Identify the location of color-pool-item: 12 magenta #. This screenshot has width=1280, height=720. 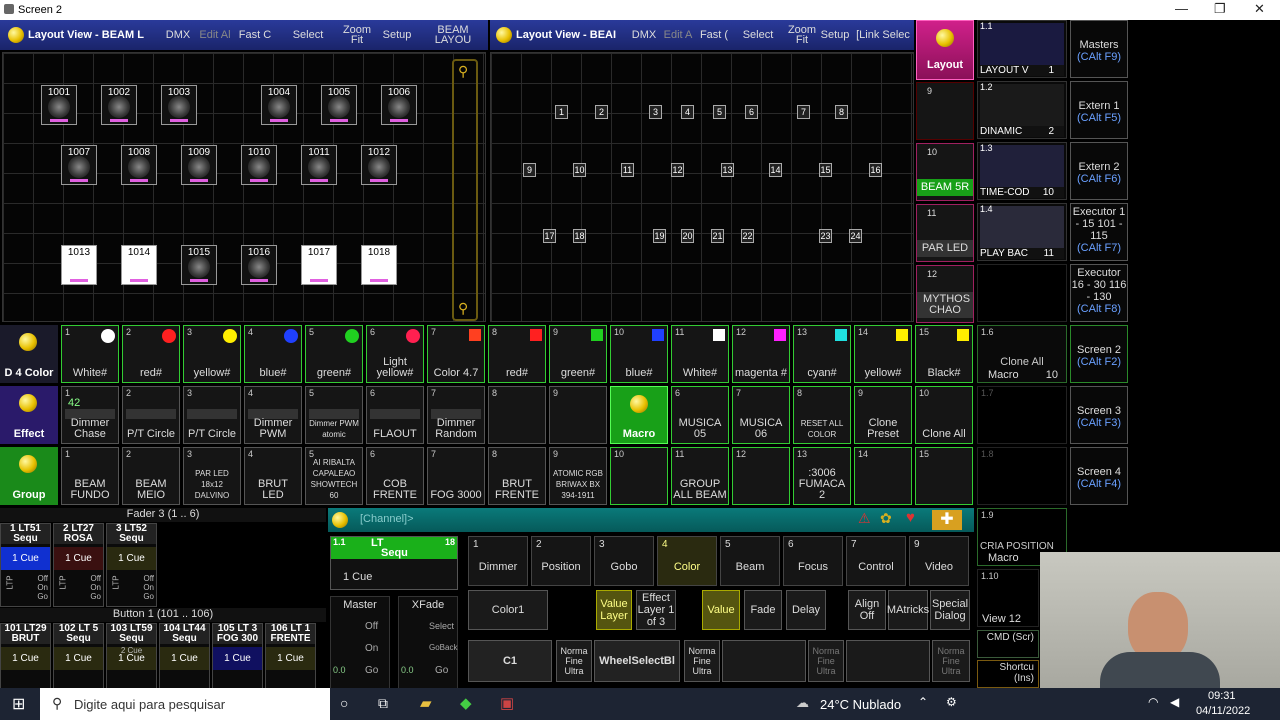
(761, 354).